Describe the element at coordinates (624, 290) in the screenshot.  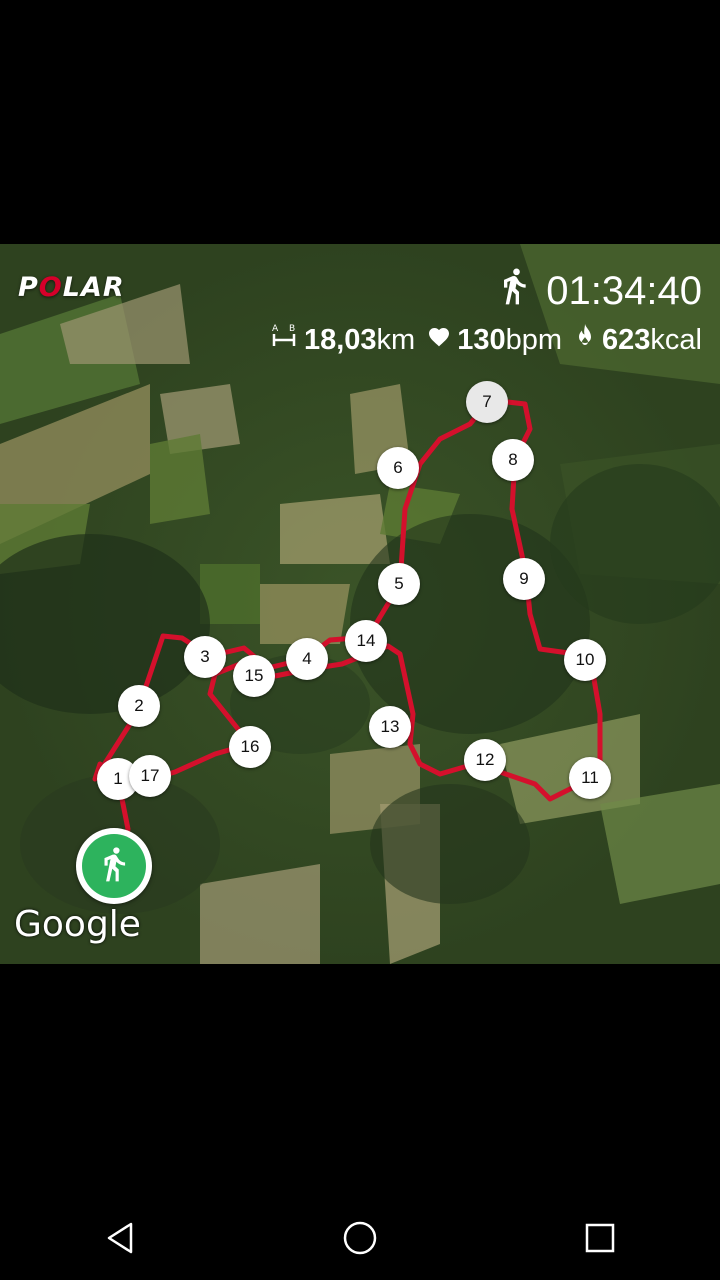
I see `duration-value: 01:34:40` at that location.